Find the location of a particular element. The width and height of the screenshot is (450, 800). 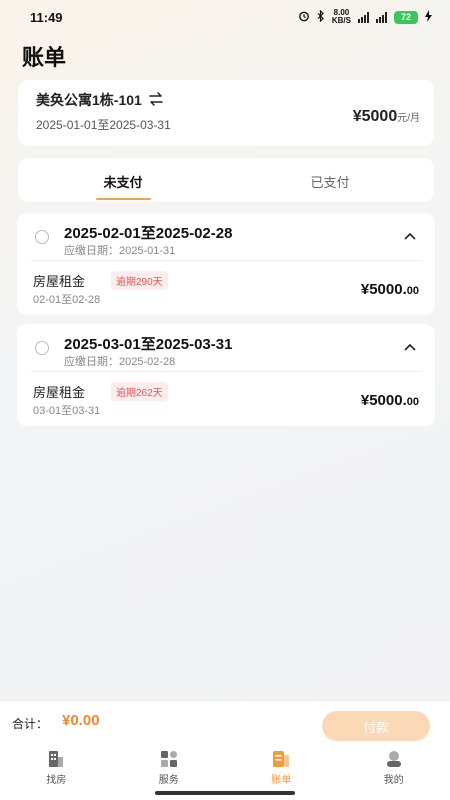

nav-item-find-house: 找房 is located at coordinates (56, 771).